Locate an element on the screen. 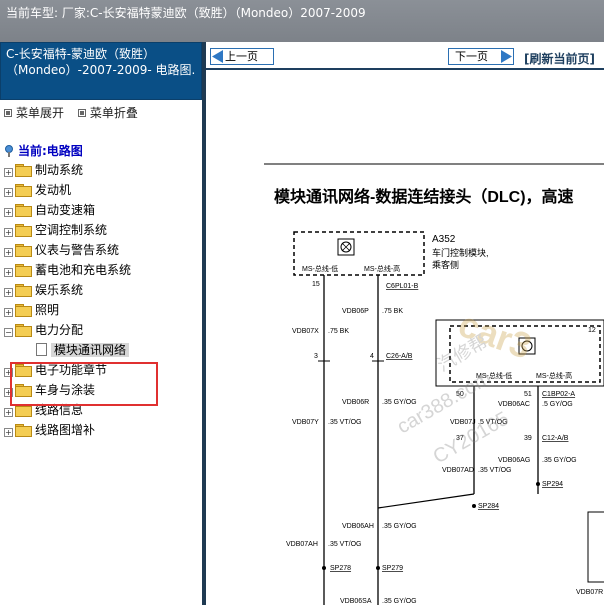 The width and height of the screenshot is (604, 605). pin-3a: 3 is located at coordinates (316, 356).